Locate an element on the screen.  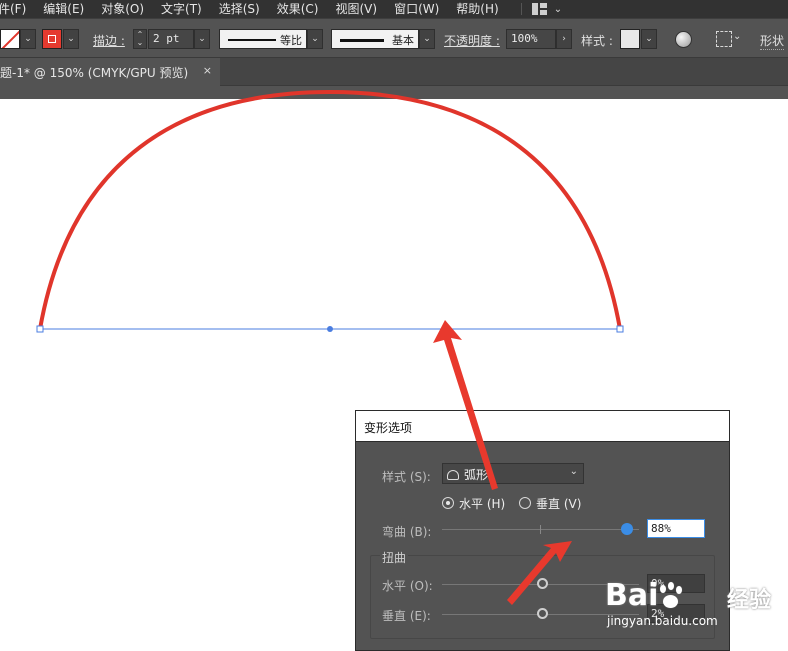
jingyan-text: 经验 is located at coordinates (749, 600).